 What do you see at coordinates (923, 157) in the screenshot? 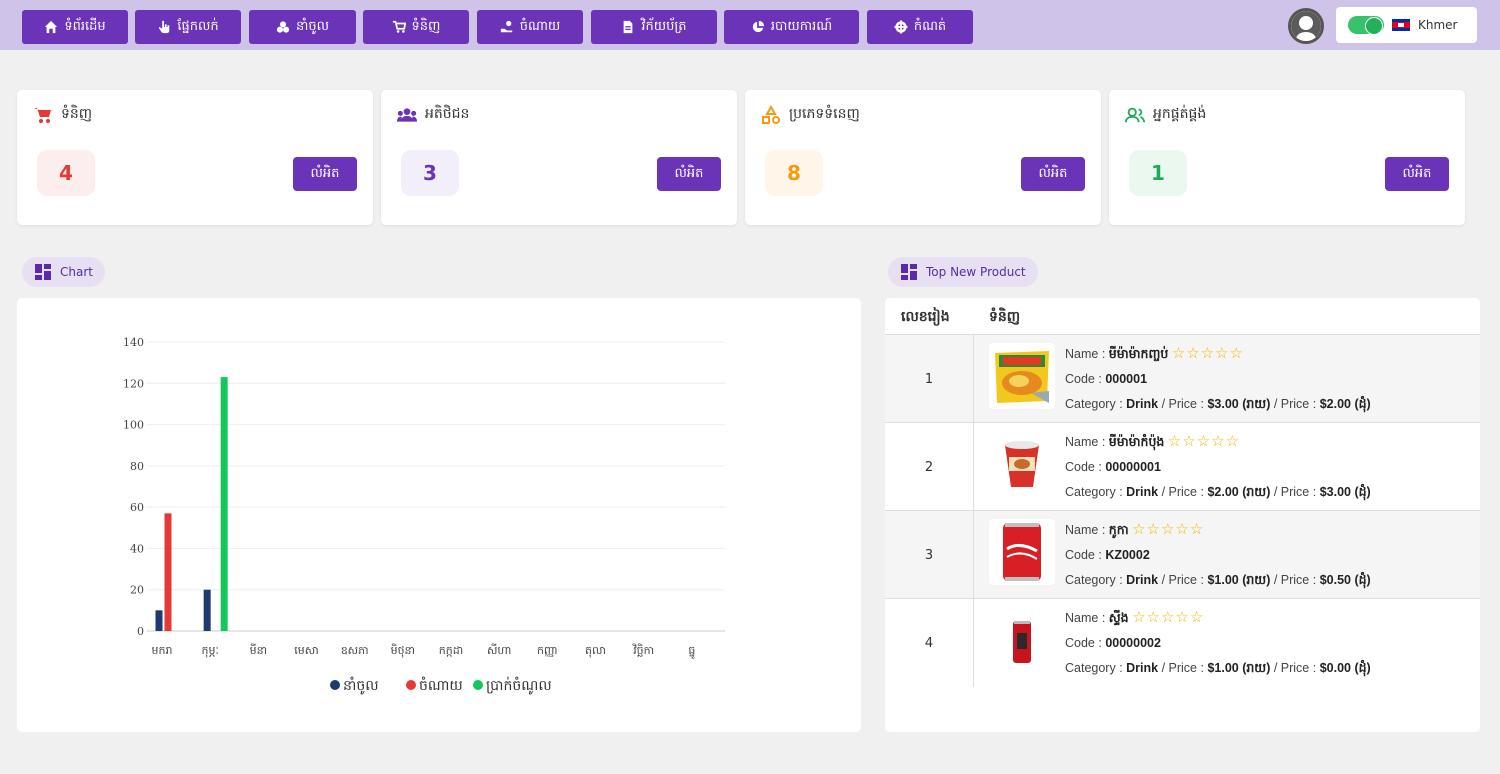
I see `stat-card-categories: ប្រភេទទំនេញ 8 លំអិត` at bounding box center [923, 157].